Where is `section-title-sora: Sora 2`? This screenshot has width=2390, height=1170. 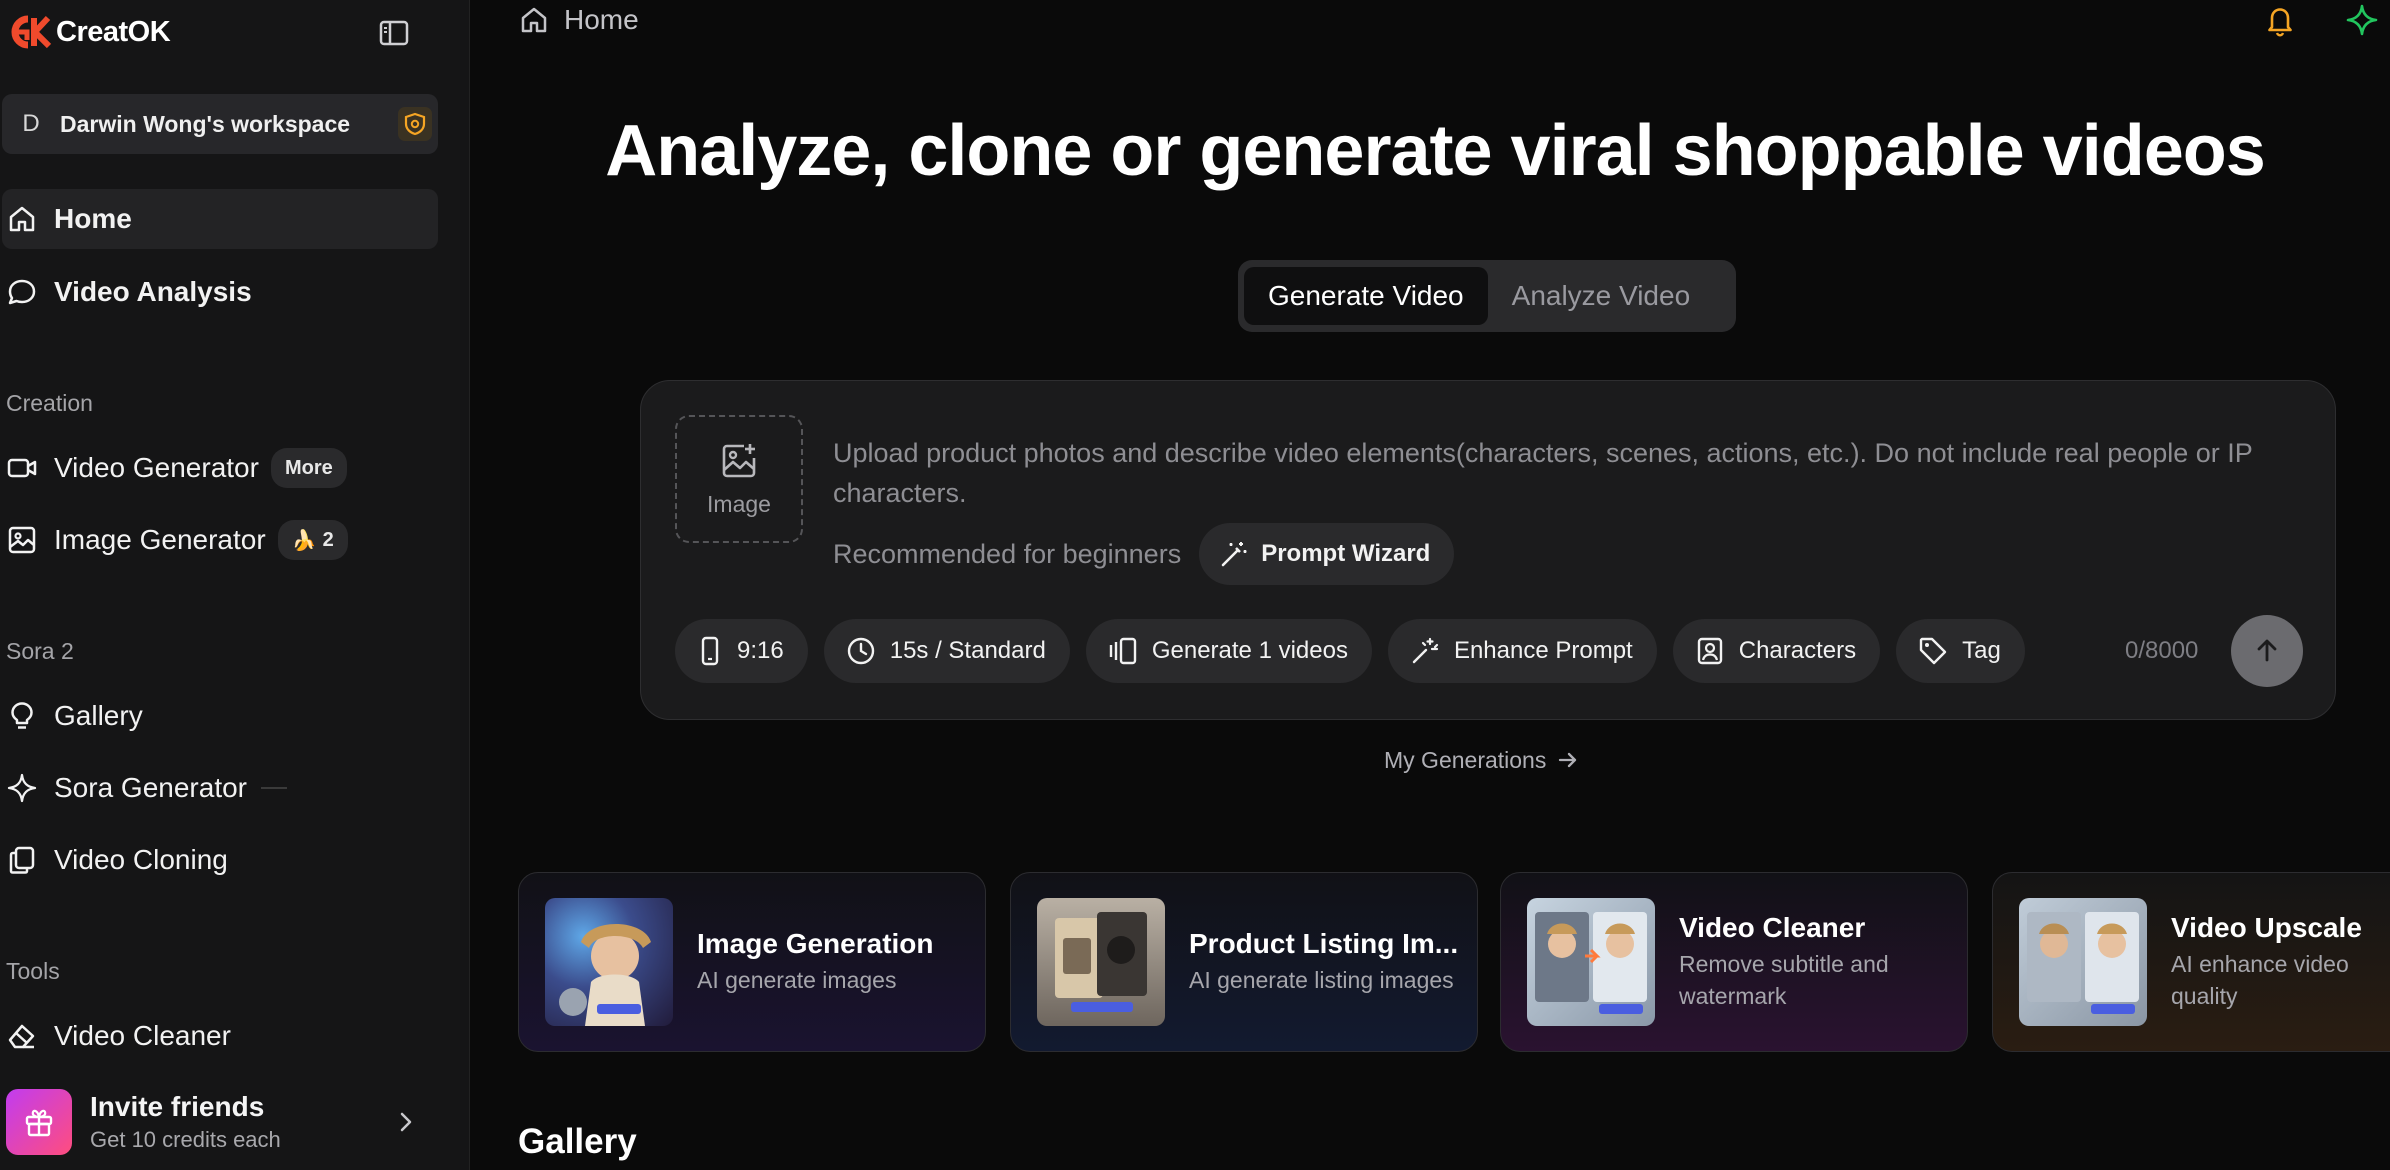 section-title-sora: Sora 2 is located at coordinates (40, 651).